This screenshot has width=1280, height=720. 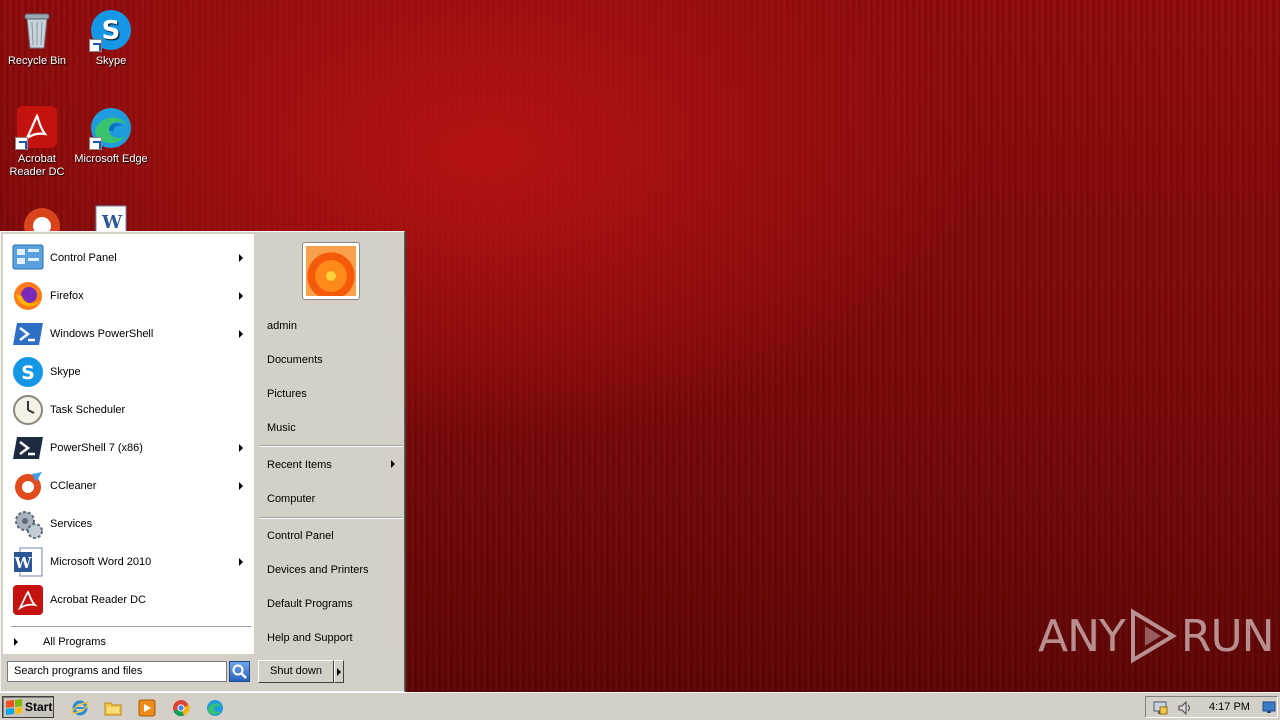 I want to click on media-player-icon, so click(x=147, y=708).